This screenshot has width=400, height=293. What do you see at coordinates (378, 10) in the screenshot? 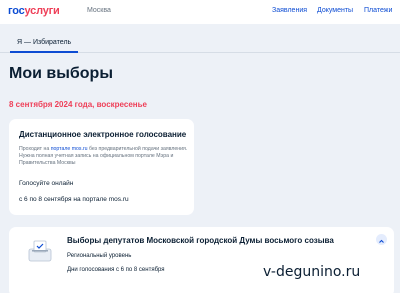
I see `nav-link-payments: Платежи` at bounding box center [378, 10].